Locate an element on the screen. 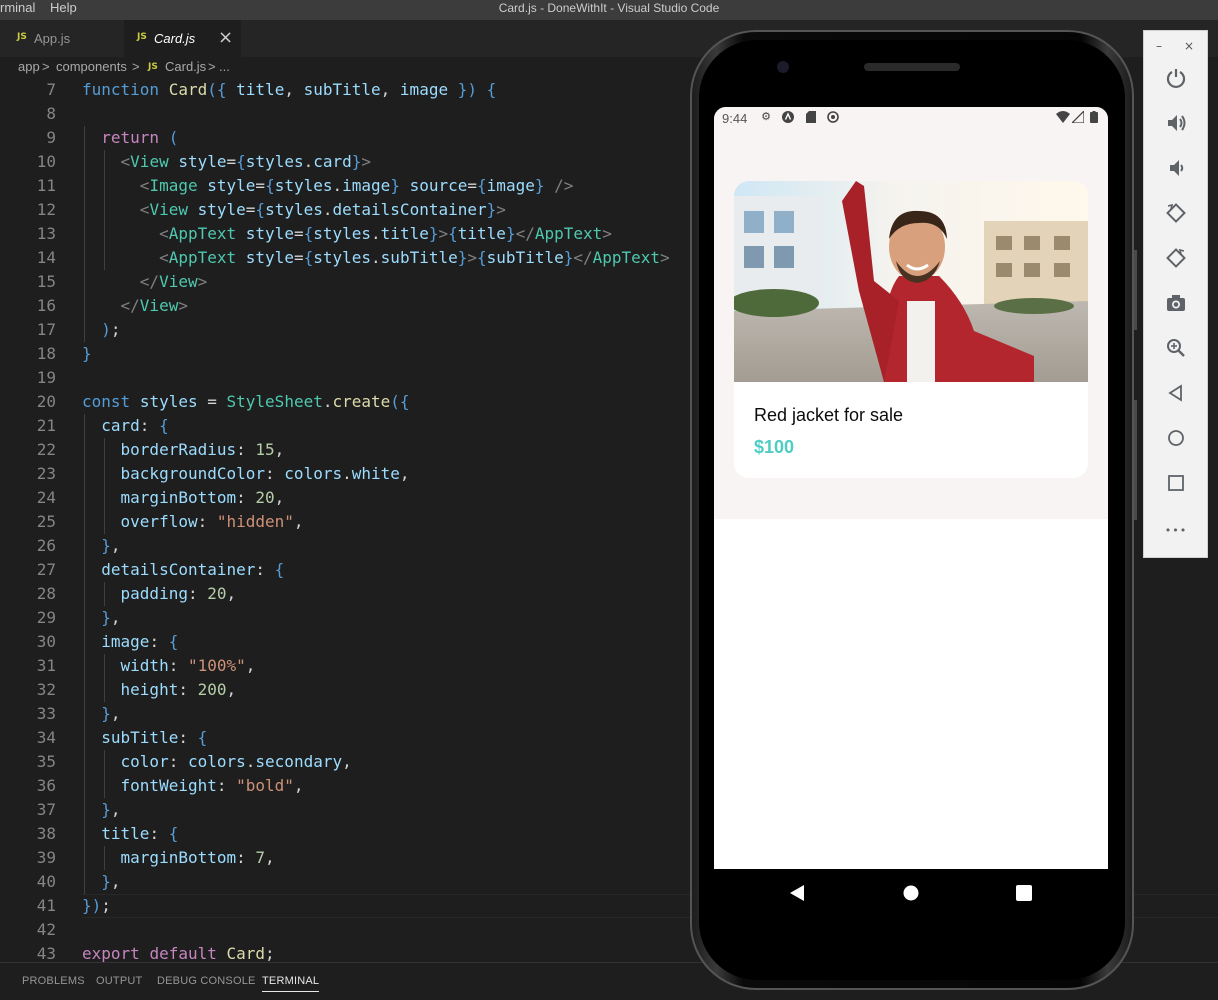  code-text: detailsContainer: { is located at coordinates (193, 569).